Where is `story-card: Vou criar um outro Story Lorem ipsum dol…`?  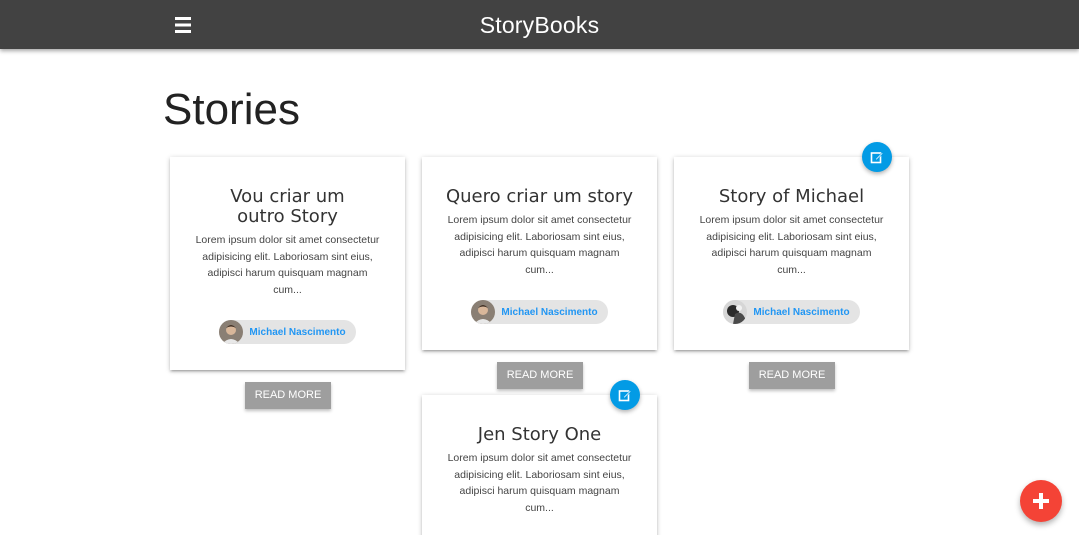
story-card: Vou criar um outro Story Lorem ipsum dol… is located at coordinates (287, 263).